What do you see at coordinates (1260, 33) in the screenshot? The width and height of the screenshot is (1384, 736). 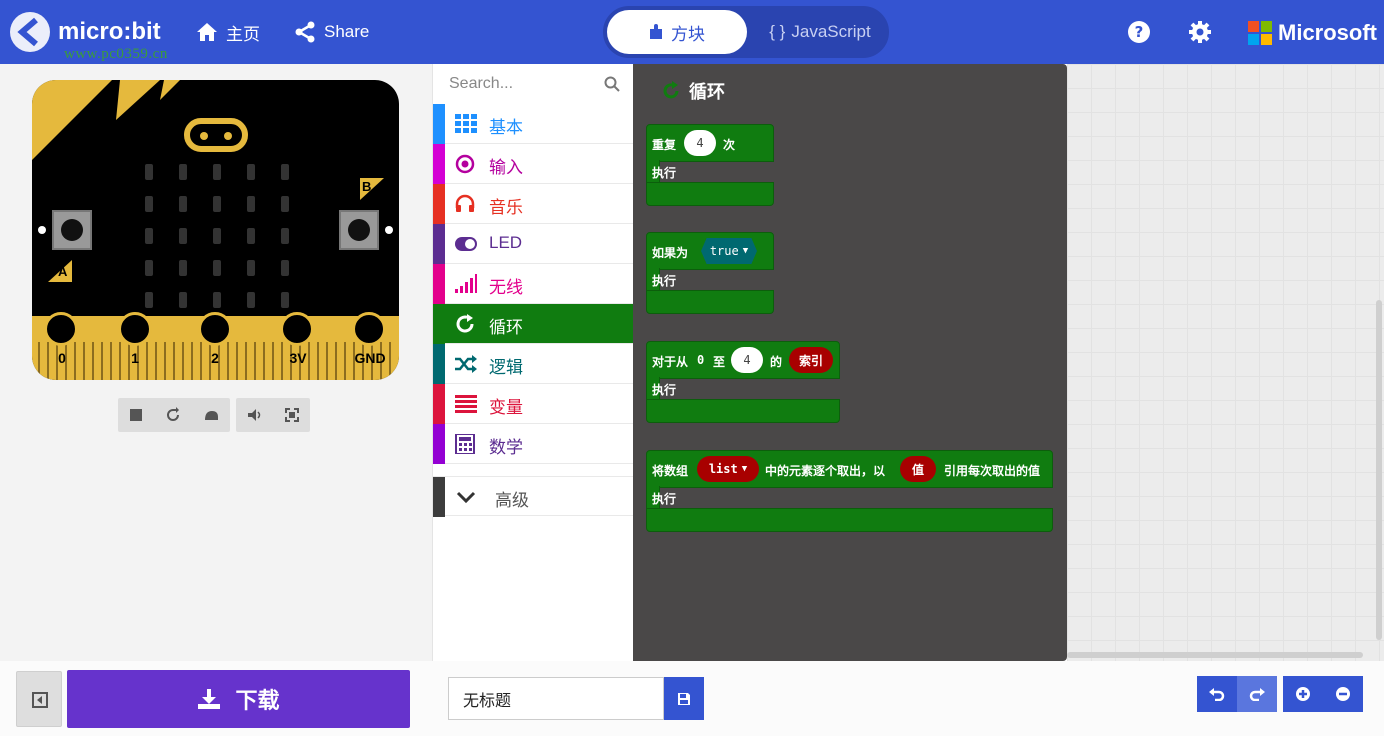 I see `microsoft-logo-icon` at bounding box center [1260, 33].